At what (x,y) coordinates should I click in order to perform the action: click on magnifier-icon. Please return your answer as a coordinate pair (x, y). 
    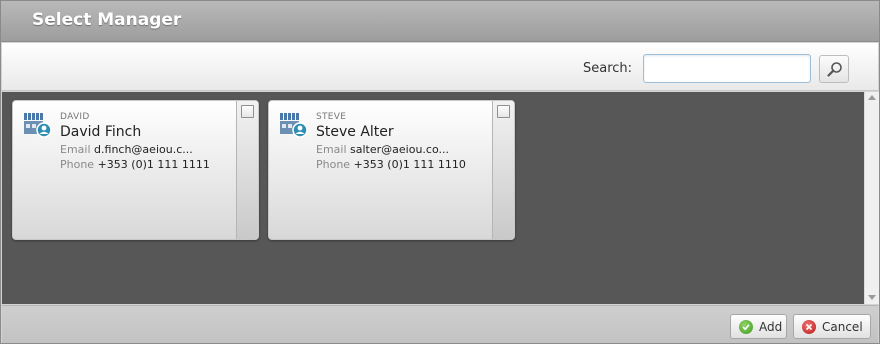
    Looking at the image, I should click on (834, 69).